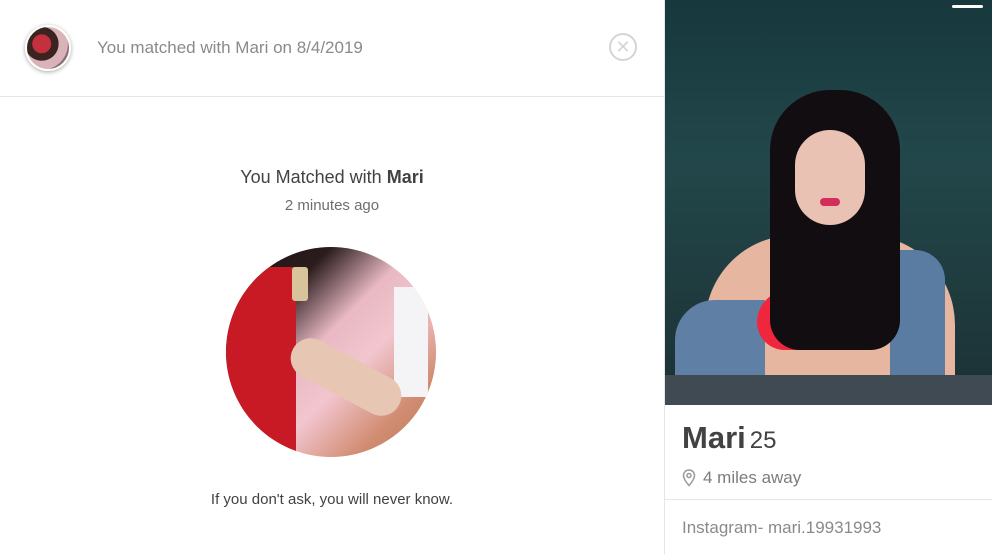  I want to click on close-symbol: ✕, so click(623, 47).